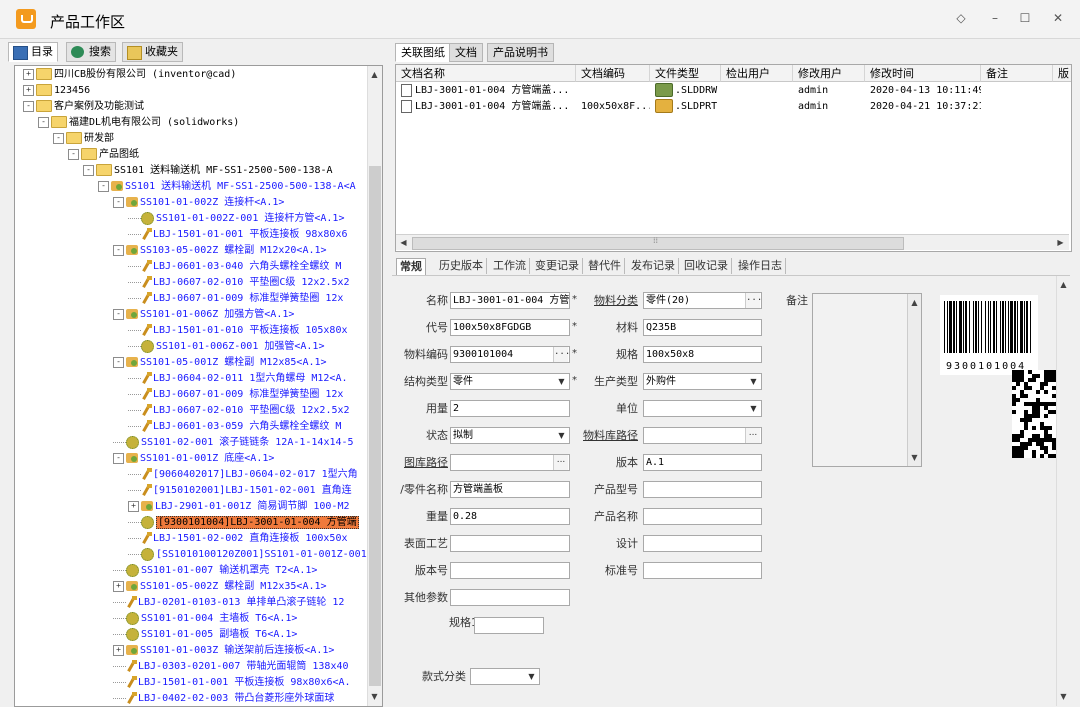 The image size is (1080, 707). Describe the element at coordinates (138, 123) in the screenshot. I see `tree-node: - 福建DL机电有限公司 (solidworks)` at that location.